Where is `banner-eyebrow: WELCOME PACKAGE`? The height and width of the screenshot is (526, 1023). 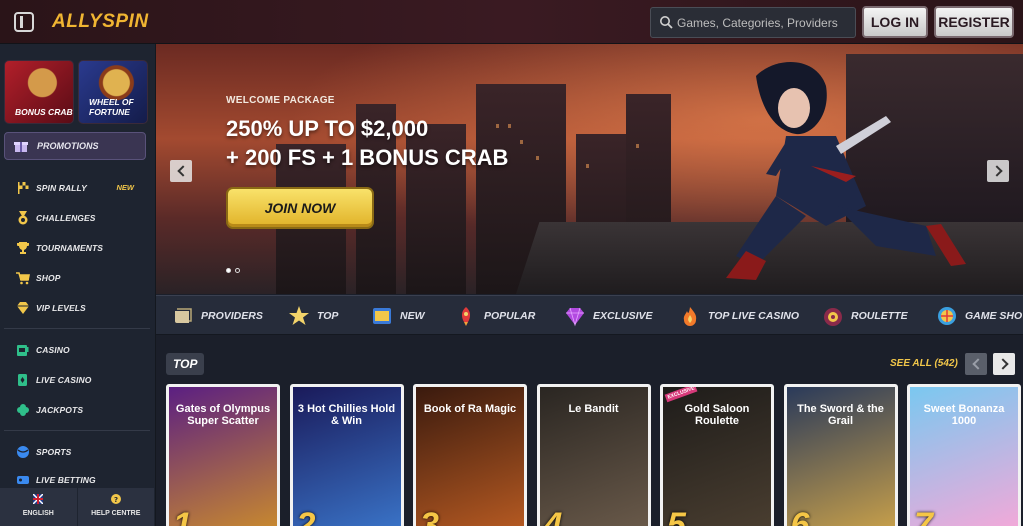
banner-eyebrow: WELCOME PACKAGE is located at coordinates (280, 100).